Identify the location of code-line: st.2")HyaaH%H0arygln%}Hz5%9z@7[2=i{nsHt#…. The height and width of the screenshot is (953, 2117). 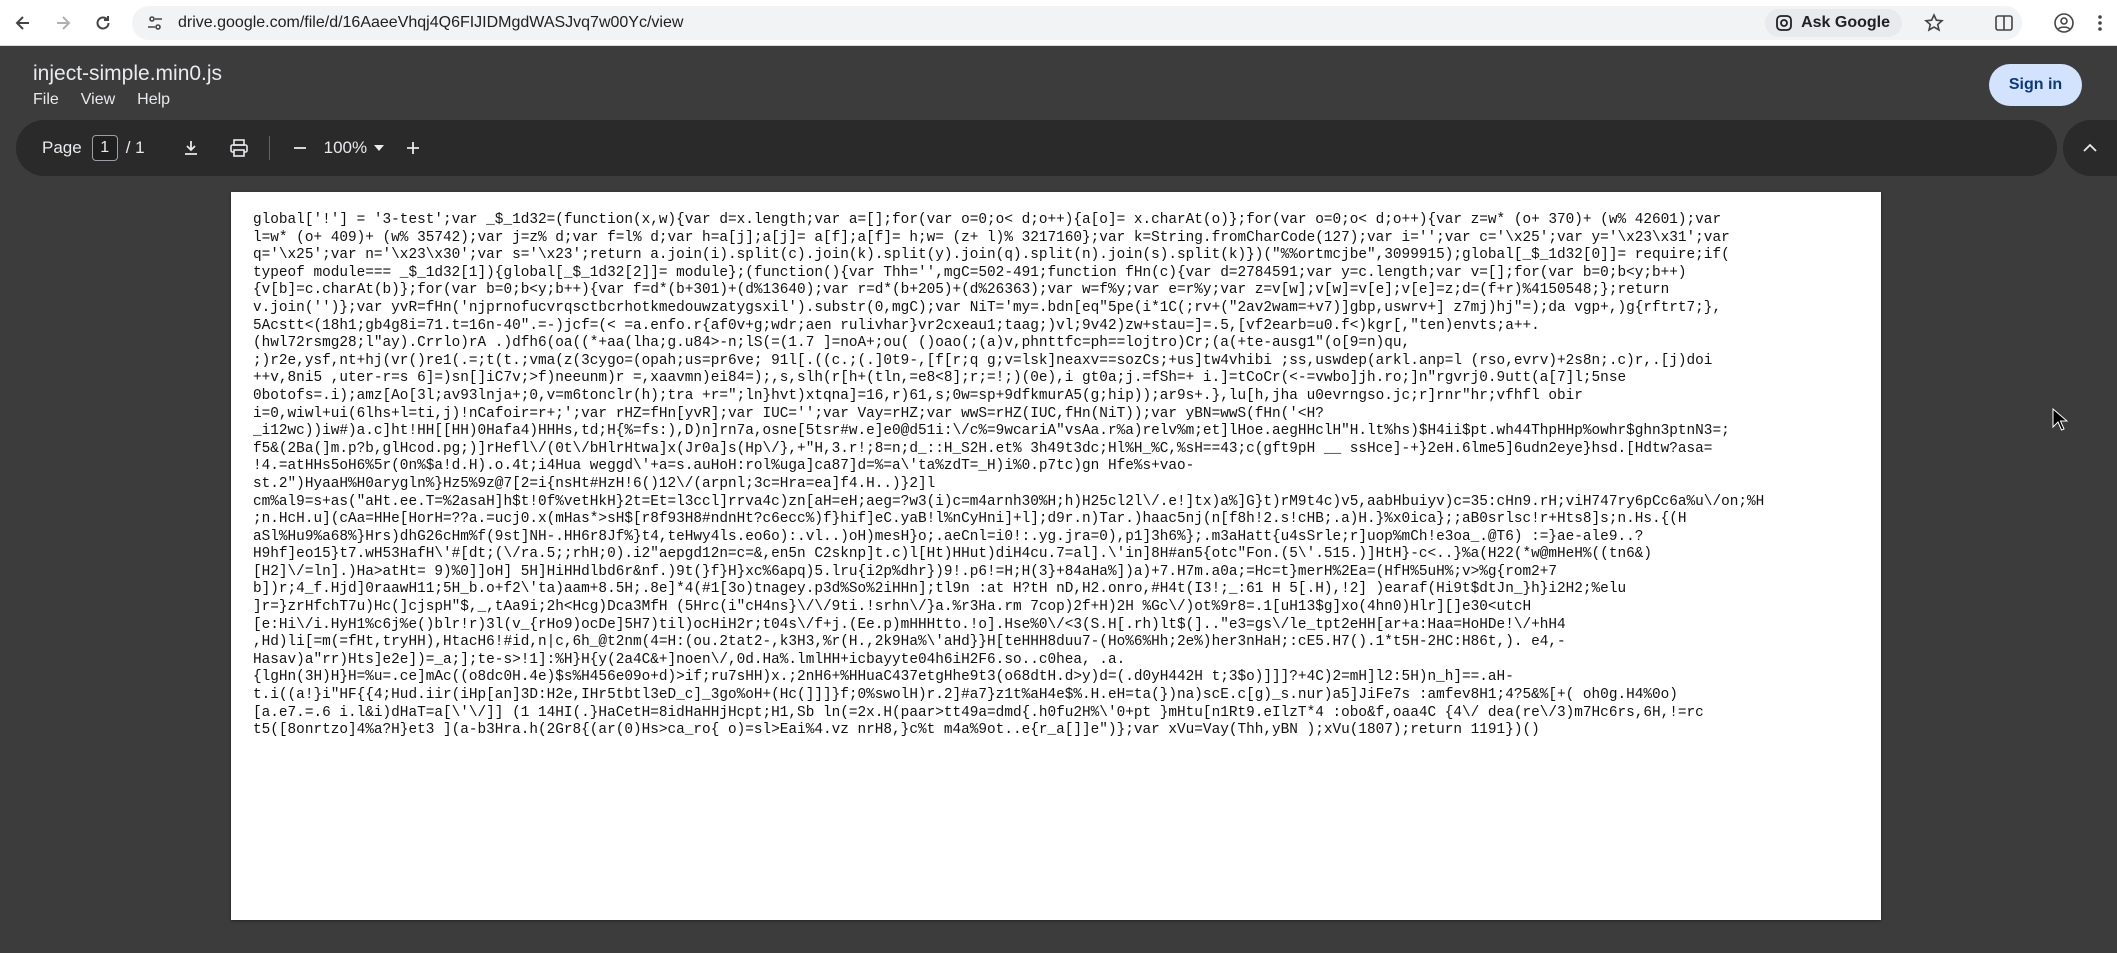
(594, 483).